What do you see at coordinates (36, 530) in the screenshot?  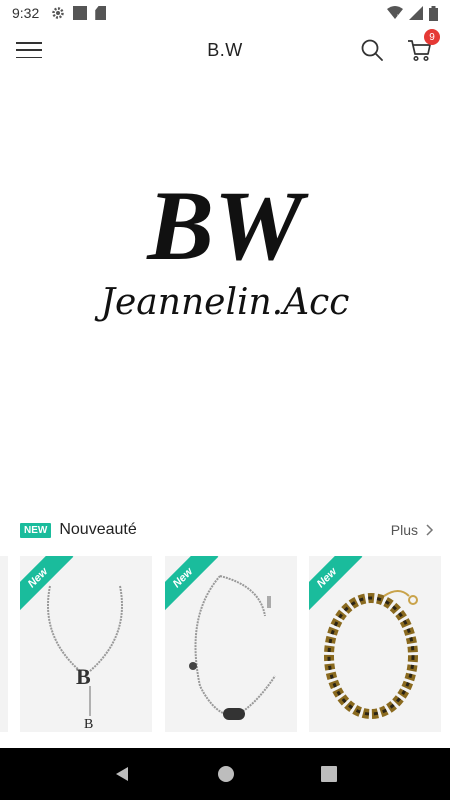 I see `new-tag-badge: NEW` at bounding box center [36, 530].